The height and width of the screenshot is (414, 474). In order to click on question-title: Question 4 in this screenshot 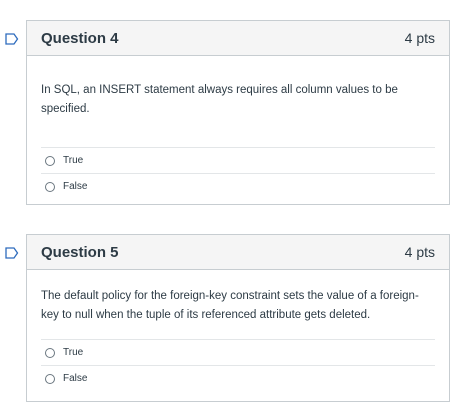, I will do `click(80, 38)`.